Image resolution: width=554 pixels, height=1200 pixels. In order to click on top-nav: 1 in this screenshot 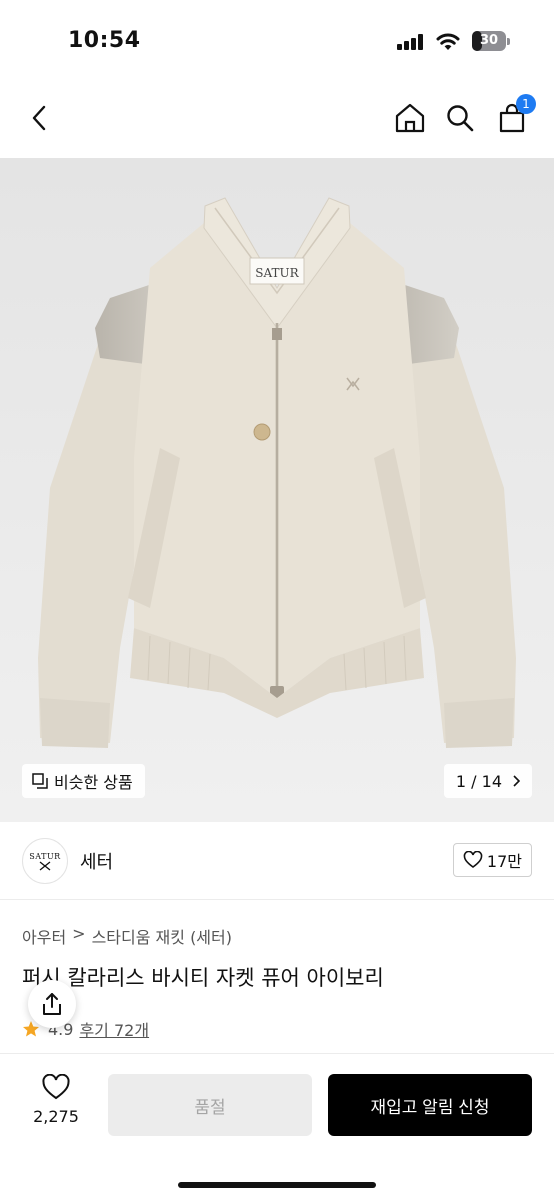, I will do `click(277, 119)`.